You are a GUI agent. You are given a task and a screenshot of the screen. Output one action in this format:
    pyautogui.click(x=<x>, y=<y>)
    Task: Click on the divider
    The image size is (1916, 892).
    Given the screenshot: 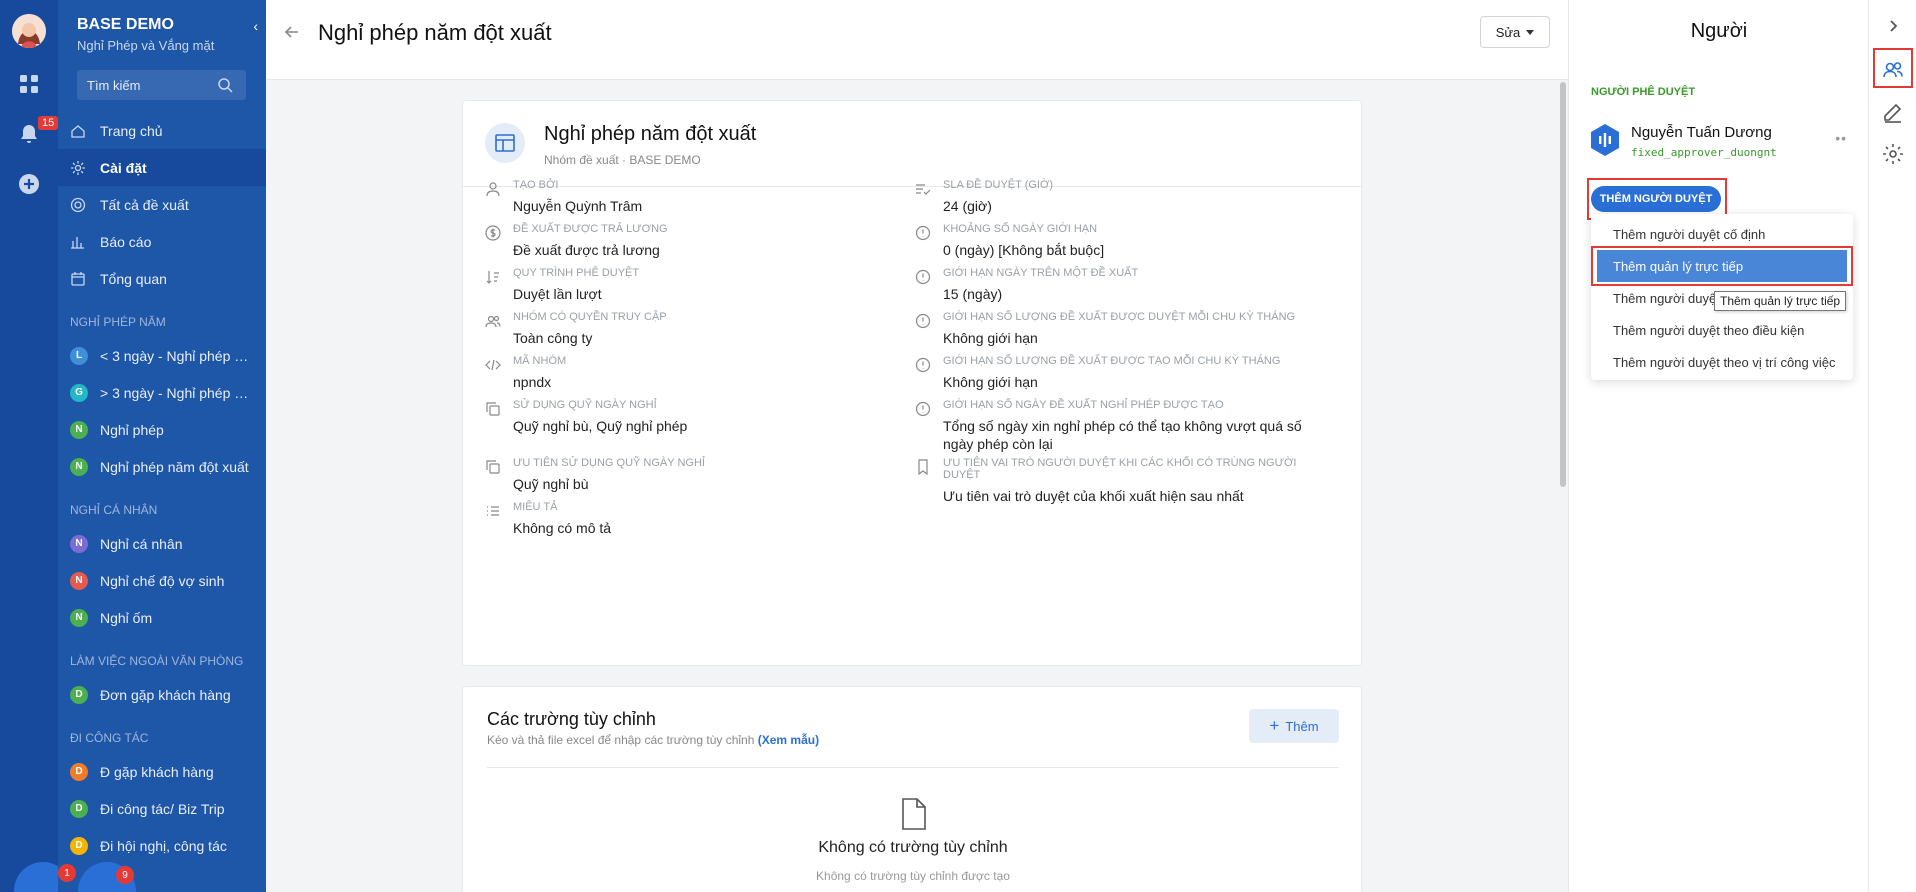 What is the action you would take?
    pyautogui.click(x=913, y=767)
    